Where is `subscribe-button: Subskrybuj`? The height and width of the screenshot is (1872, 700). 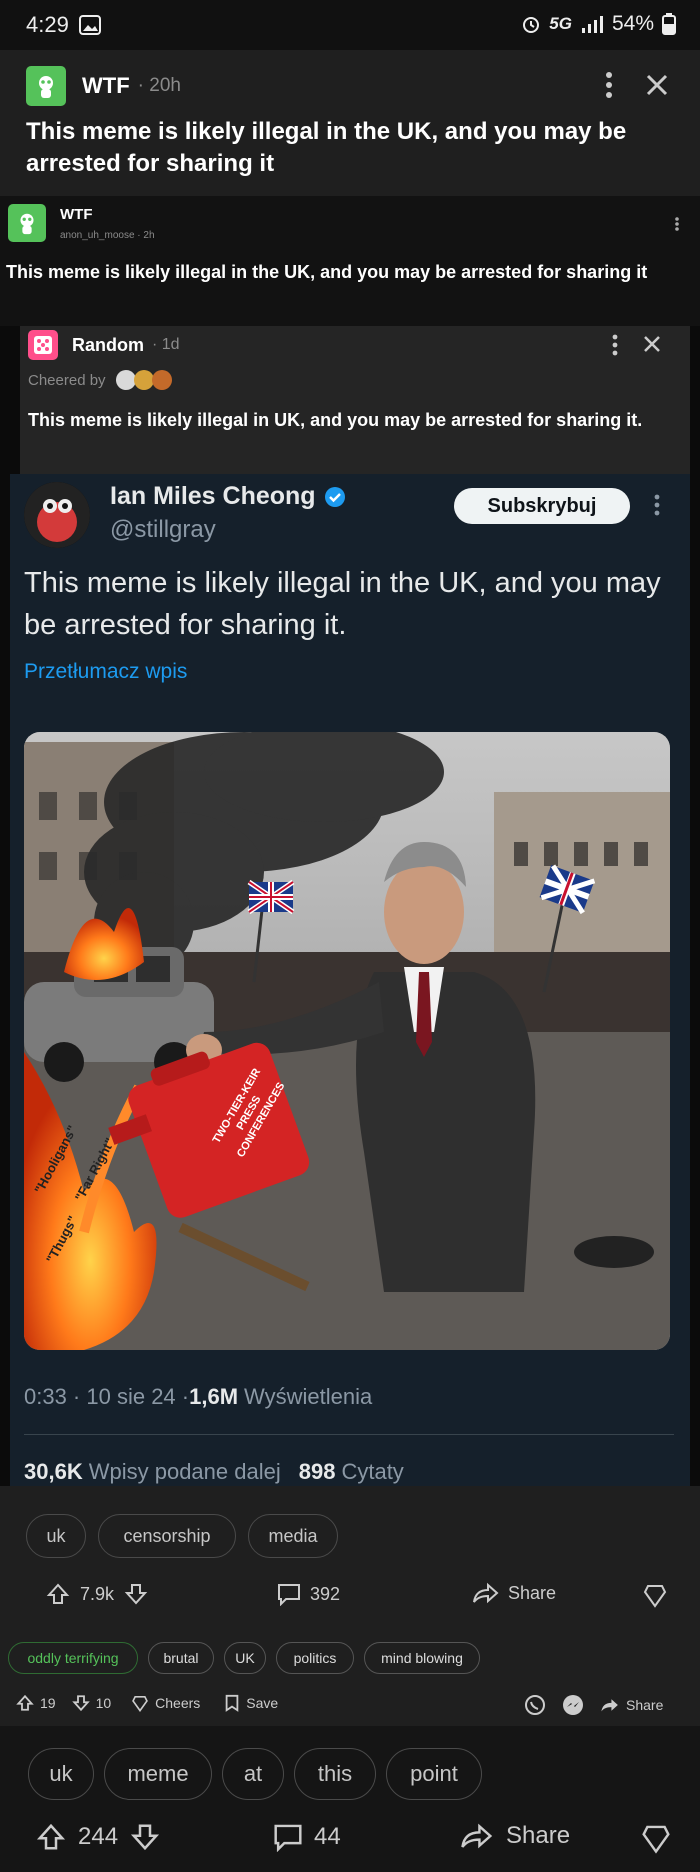 subscribe-button: Subskrybuj is located at coordinates (542, 506).